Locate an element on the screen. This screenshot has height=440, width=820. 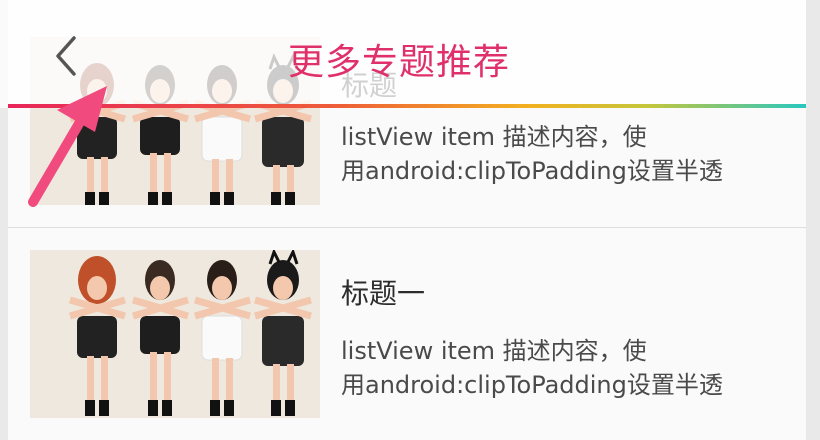
chevron-left-icon is located at coordinates (66, 56).